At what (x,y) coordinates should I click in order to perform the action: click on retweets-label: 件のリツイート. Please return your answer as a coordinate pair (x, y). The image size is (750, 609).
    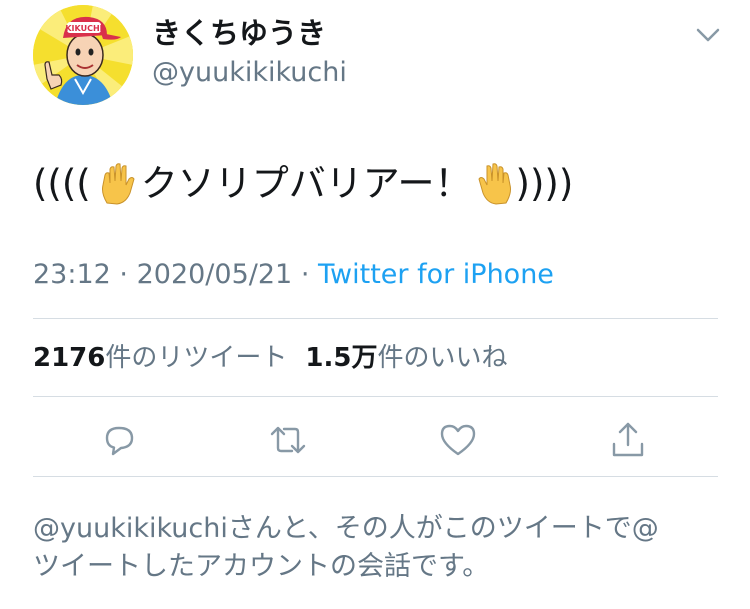
    Looking at the image, I should click on (196, 358).